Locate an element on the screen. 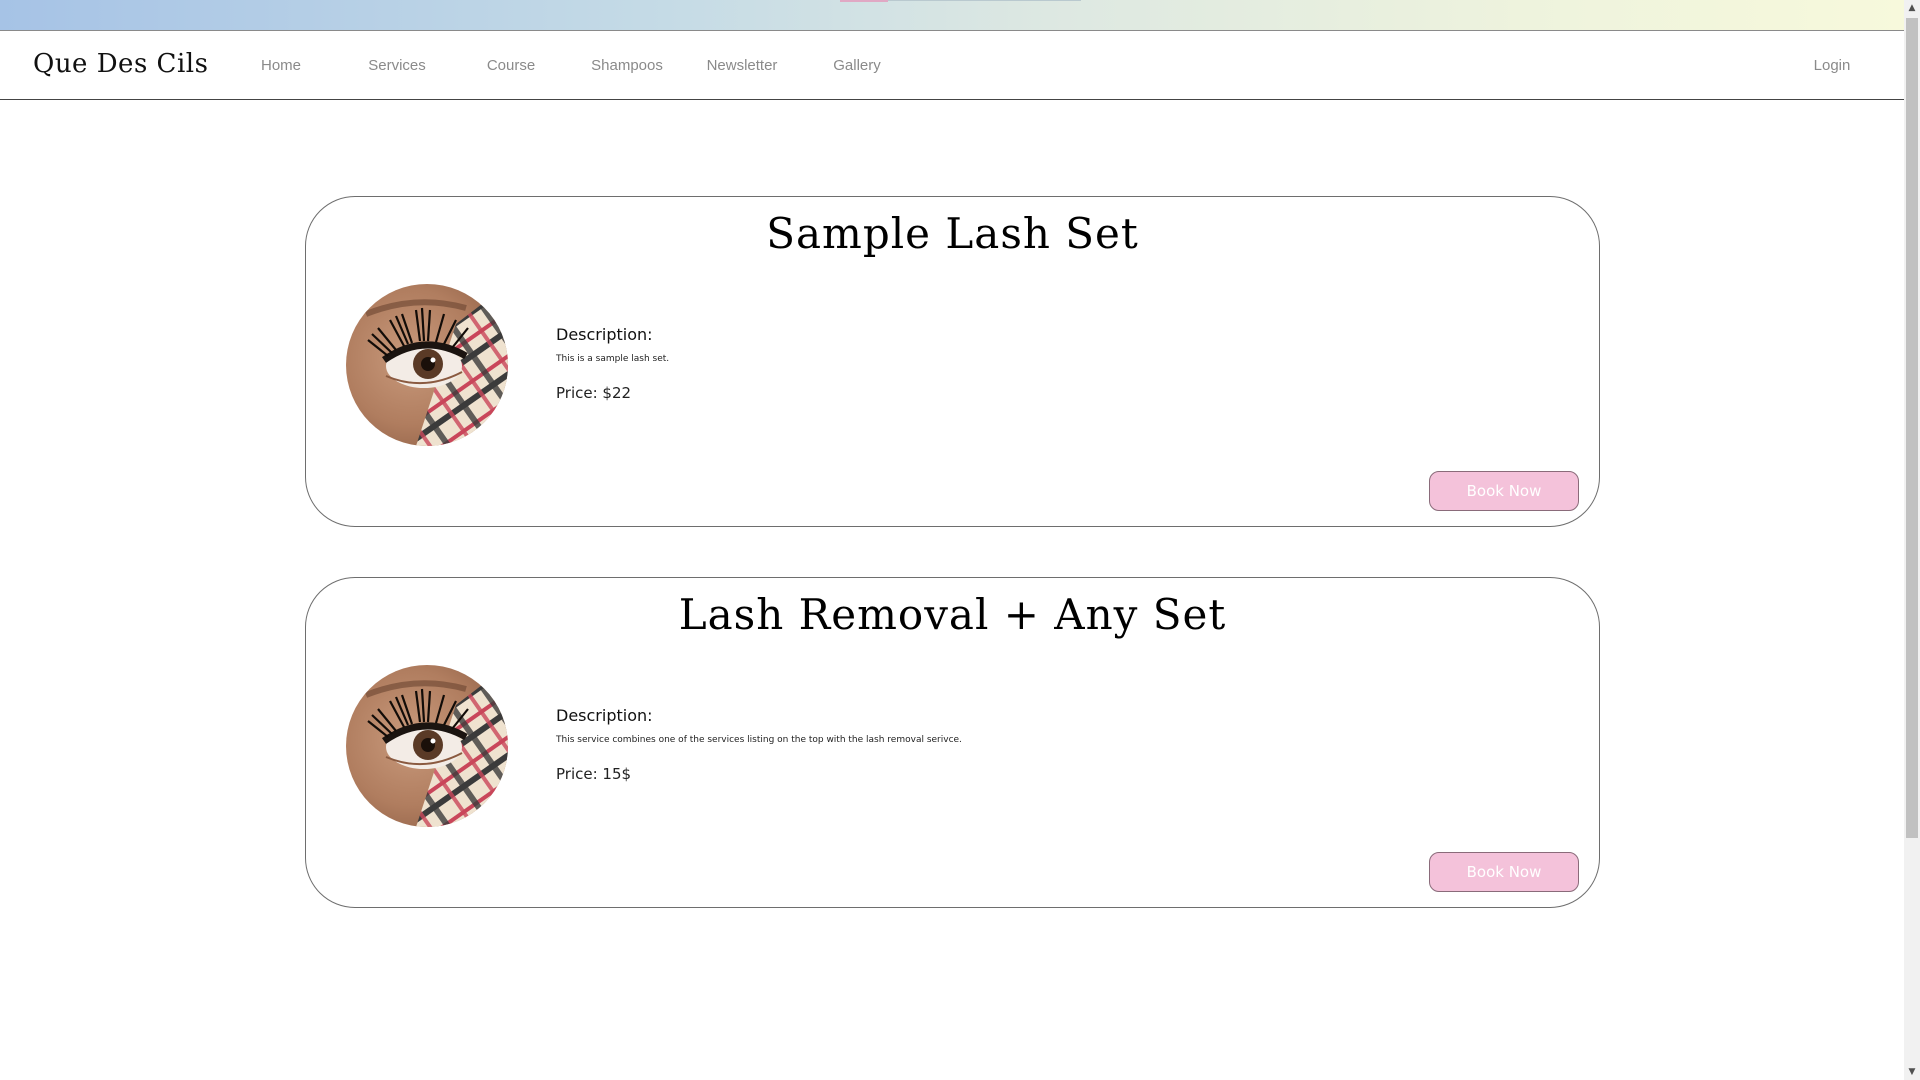  nav-login: Login is located at coordinates (1832, 65).